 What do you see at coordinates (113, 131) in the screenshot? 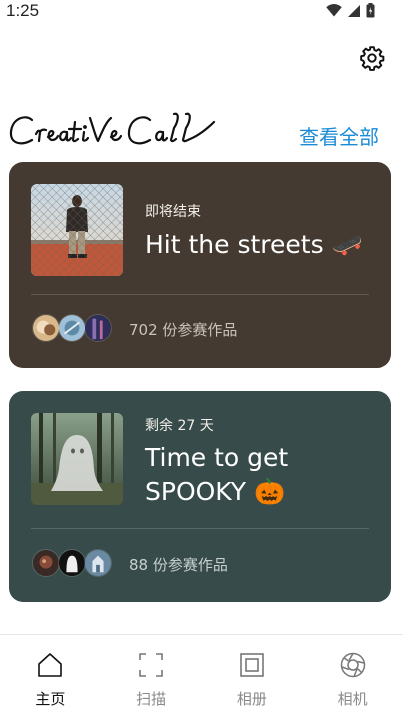
I see `creative-call-logo` at bounding box center [113, 131].